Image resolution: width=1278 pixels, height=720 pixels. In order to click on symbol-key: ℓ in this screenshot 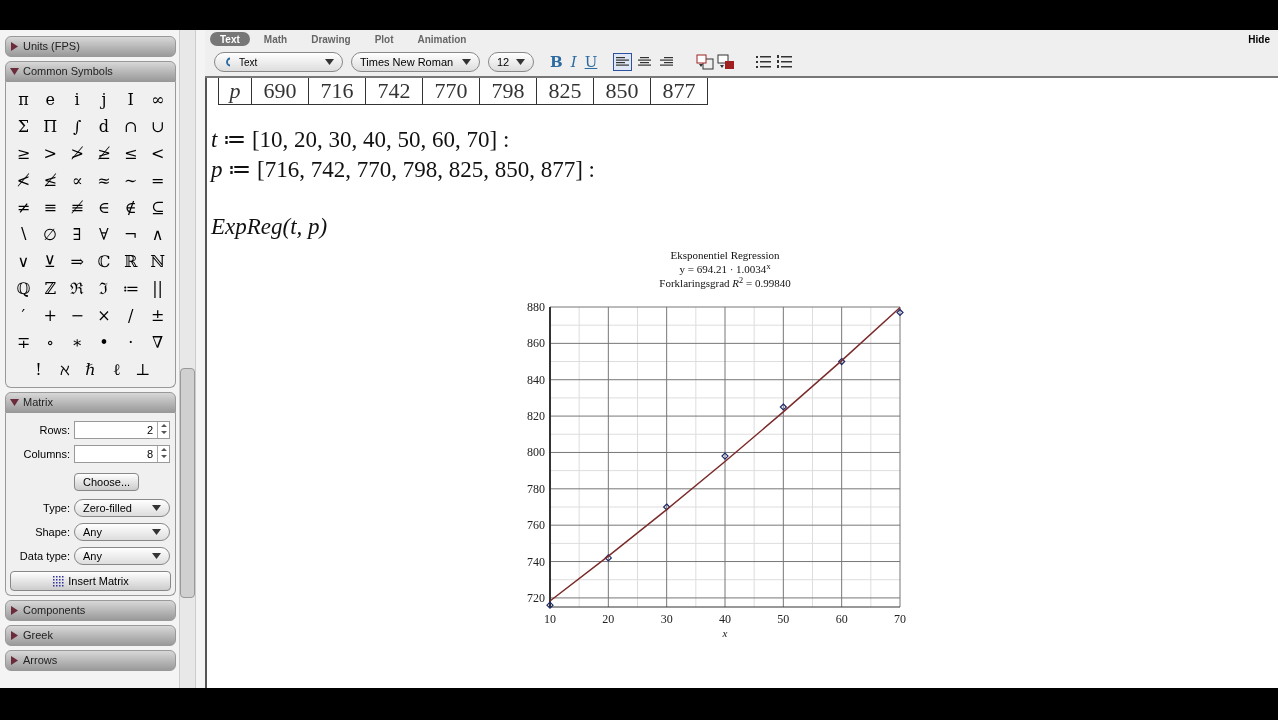, I will do `click(116, 369)`.